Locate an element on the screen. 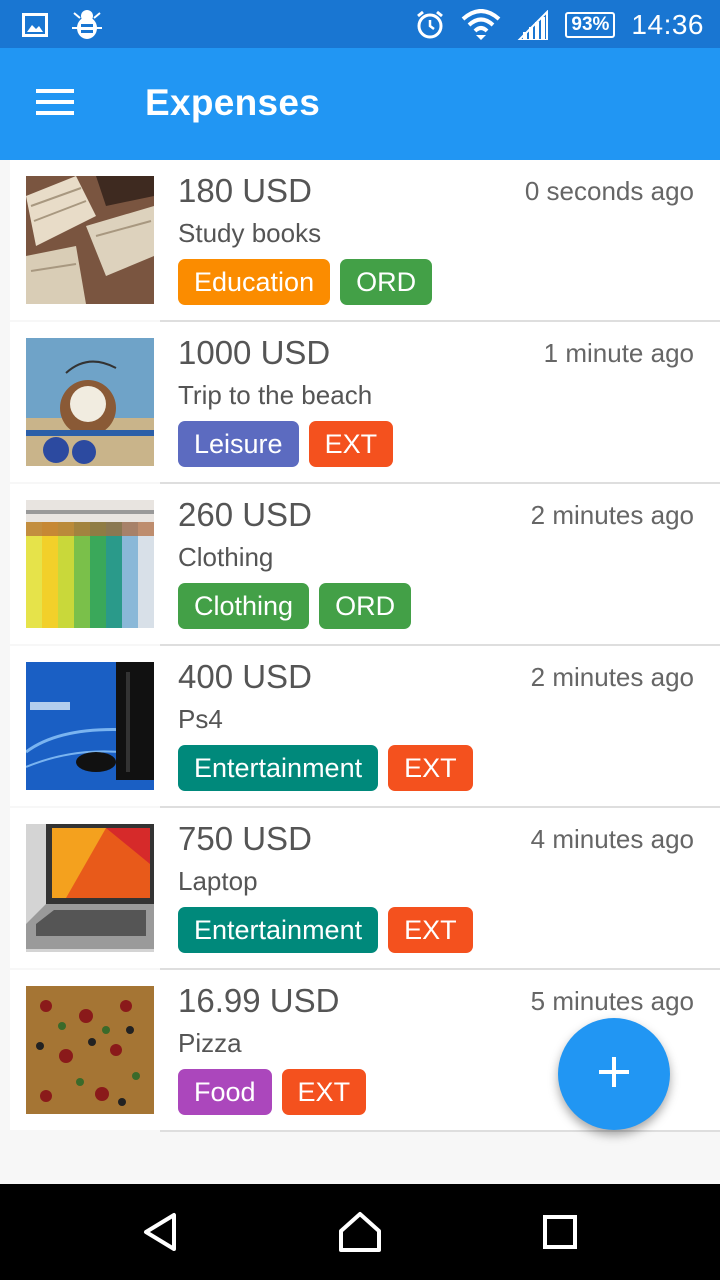  back-button is located at coordinates (160, 1234).